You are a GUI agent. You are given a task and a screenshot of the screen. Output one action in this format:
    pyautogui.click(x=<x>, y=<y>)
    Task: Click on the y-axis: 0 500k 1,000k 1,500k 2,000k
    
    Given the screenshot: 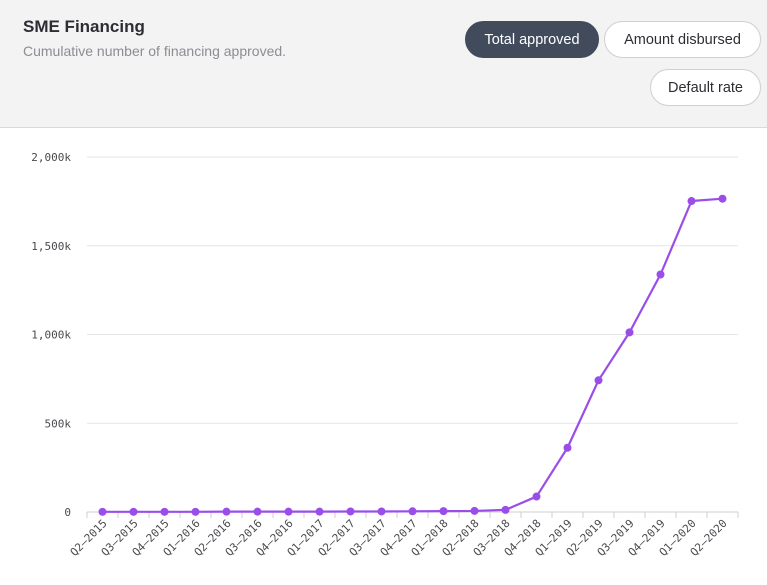 What is the action you would take?
    pyautogui.click(x=51, y=335)
    